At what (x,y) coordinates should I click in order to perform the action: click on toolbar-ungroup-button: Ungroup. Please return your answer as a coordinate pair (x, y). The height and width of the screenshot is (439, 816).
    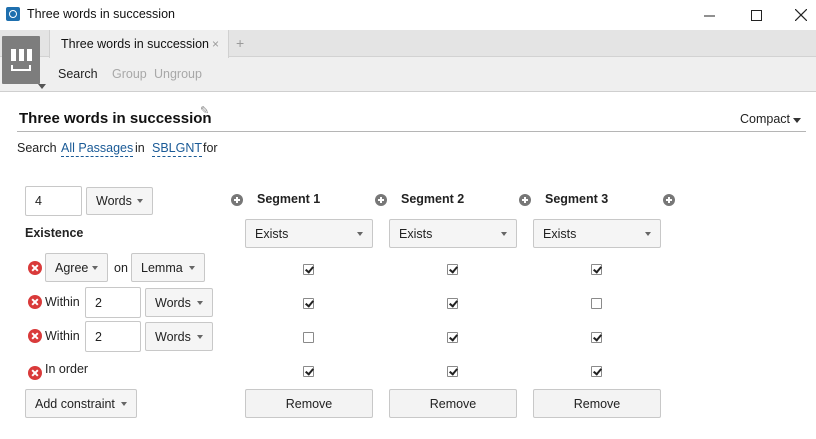
    Looking at the image, I should click on (178, 74).